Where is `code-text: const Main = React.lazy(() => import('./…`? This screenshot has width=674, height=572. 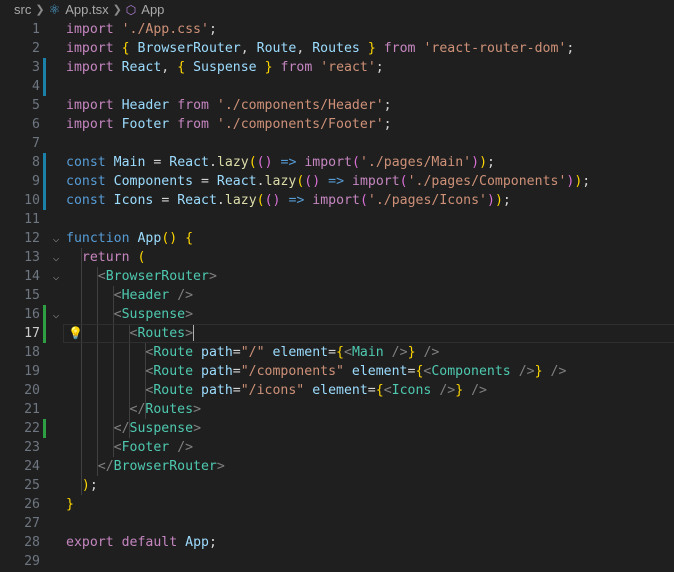
code-text: const Main = React.lazy(() => import('./… is located at coordinates (280, 162).